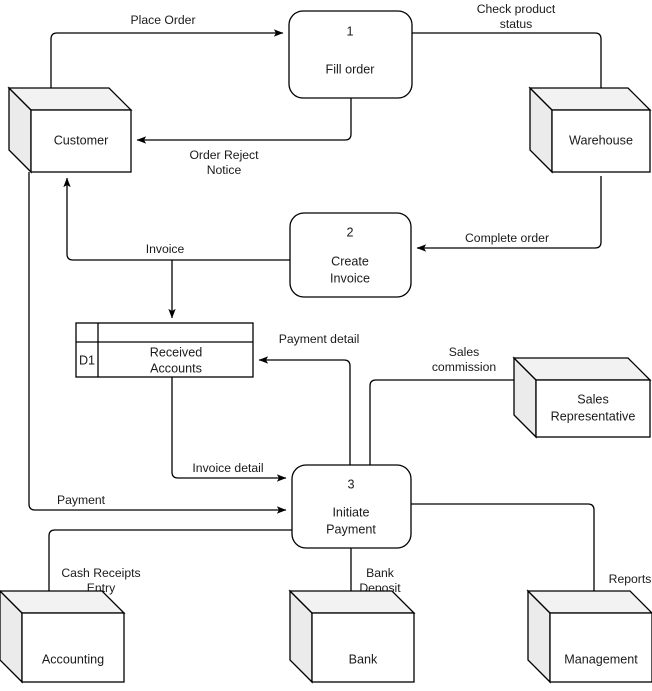 The image size is (652, 691). I want to click on entity-customer: Customer, so click(70, 130).